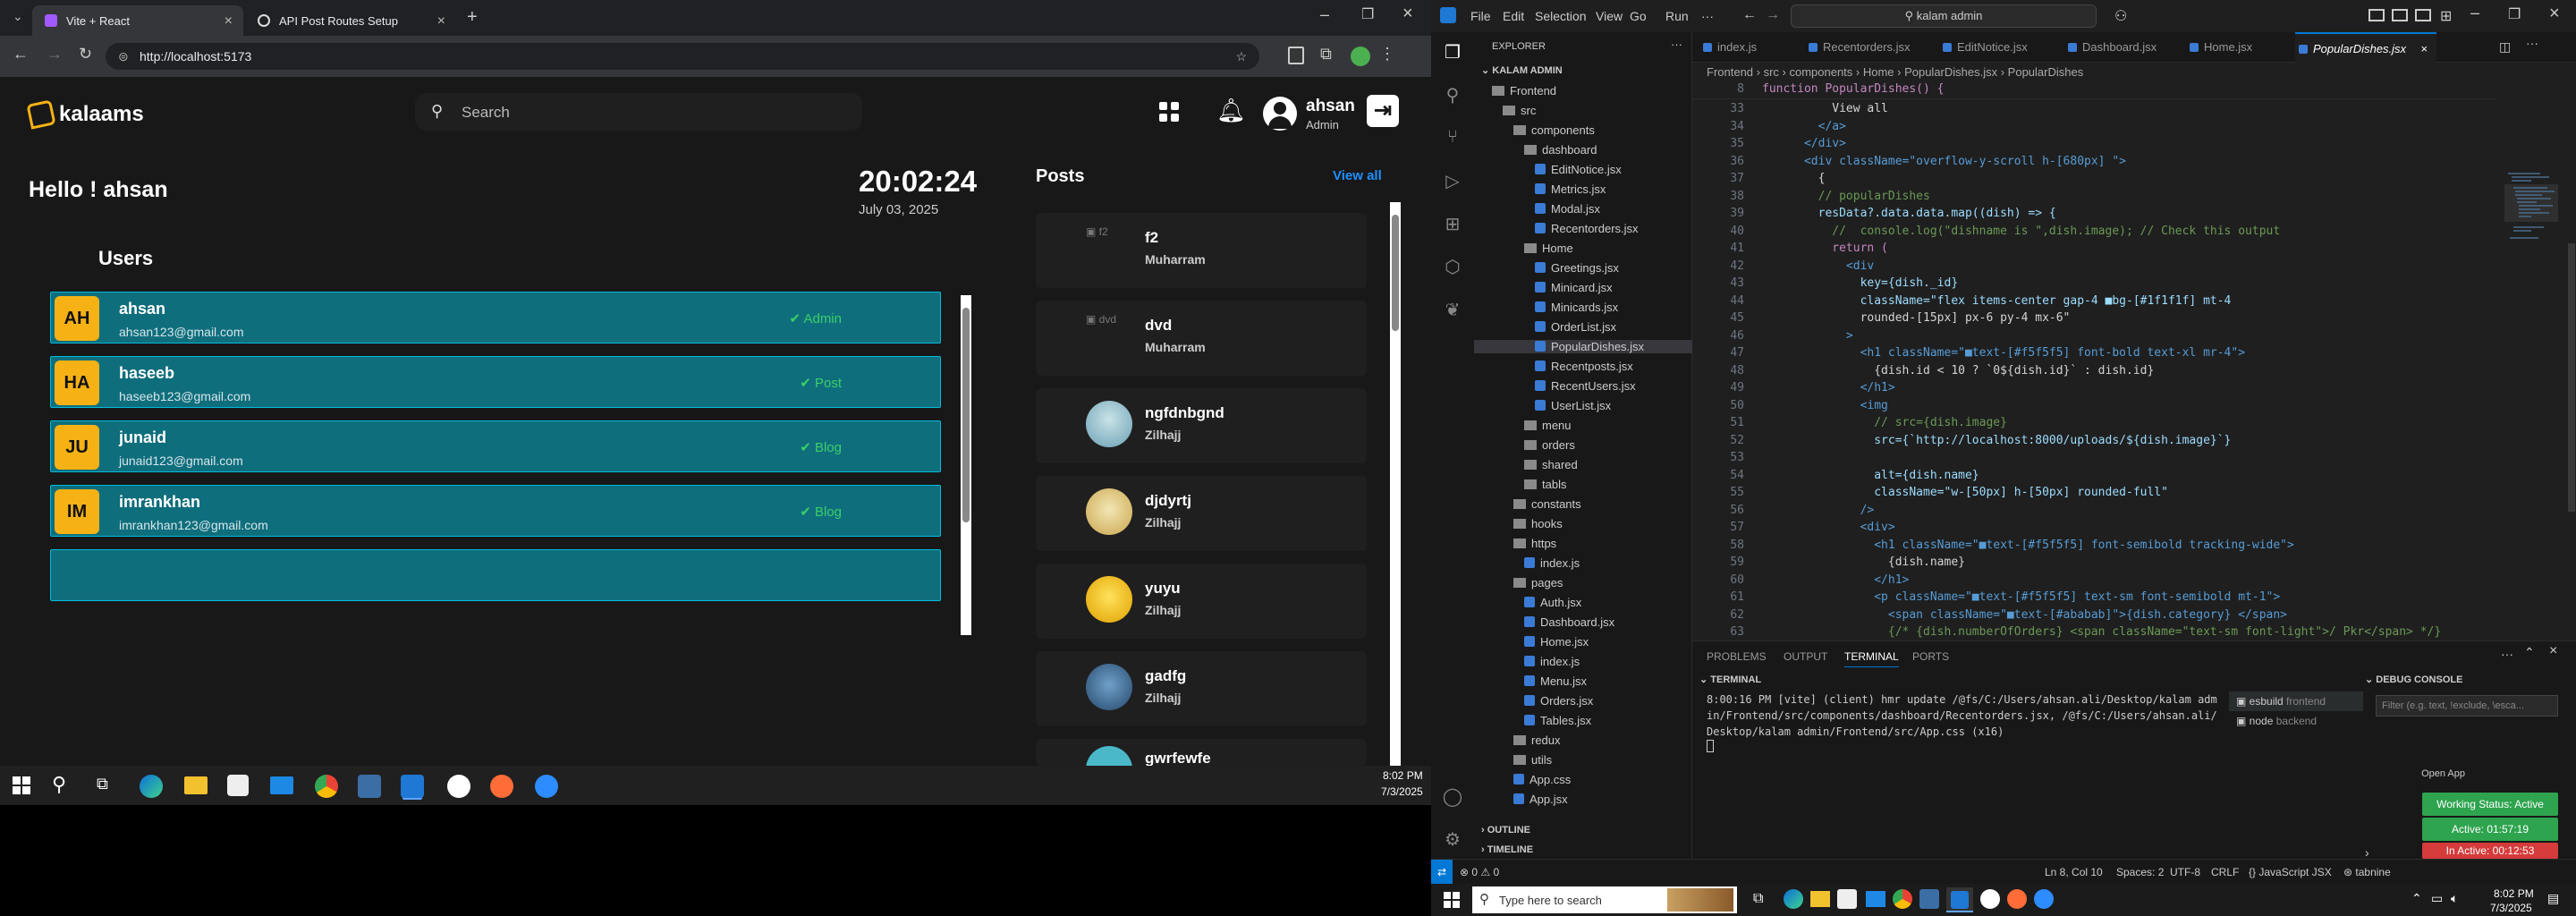  What do you see at coordinates (1537, 740) in the screenshot?
I see `tree-folder: redux` at bounding box center [1537, 740].